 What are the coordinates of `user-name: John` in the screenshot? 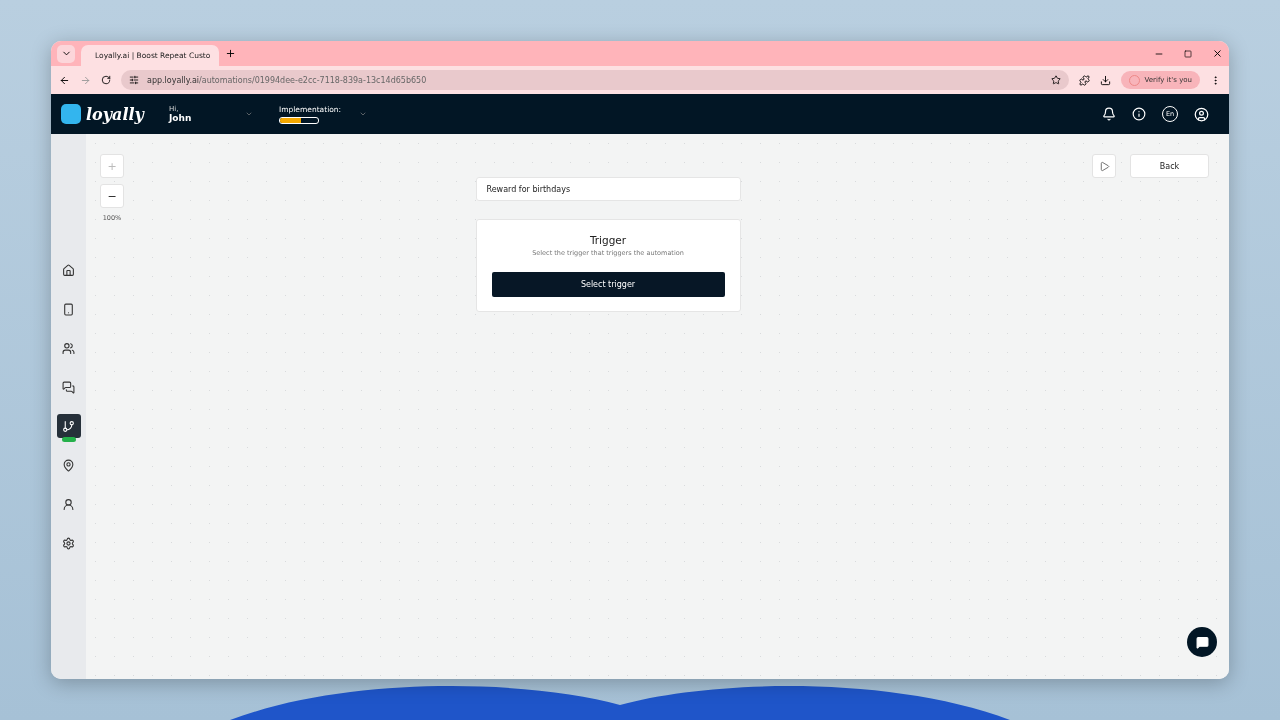 It's located at (181, 118).